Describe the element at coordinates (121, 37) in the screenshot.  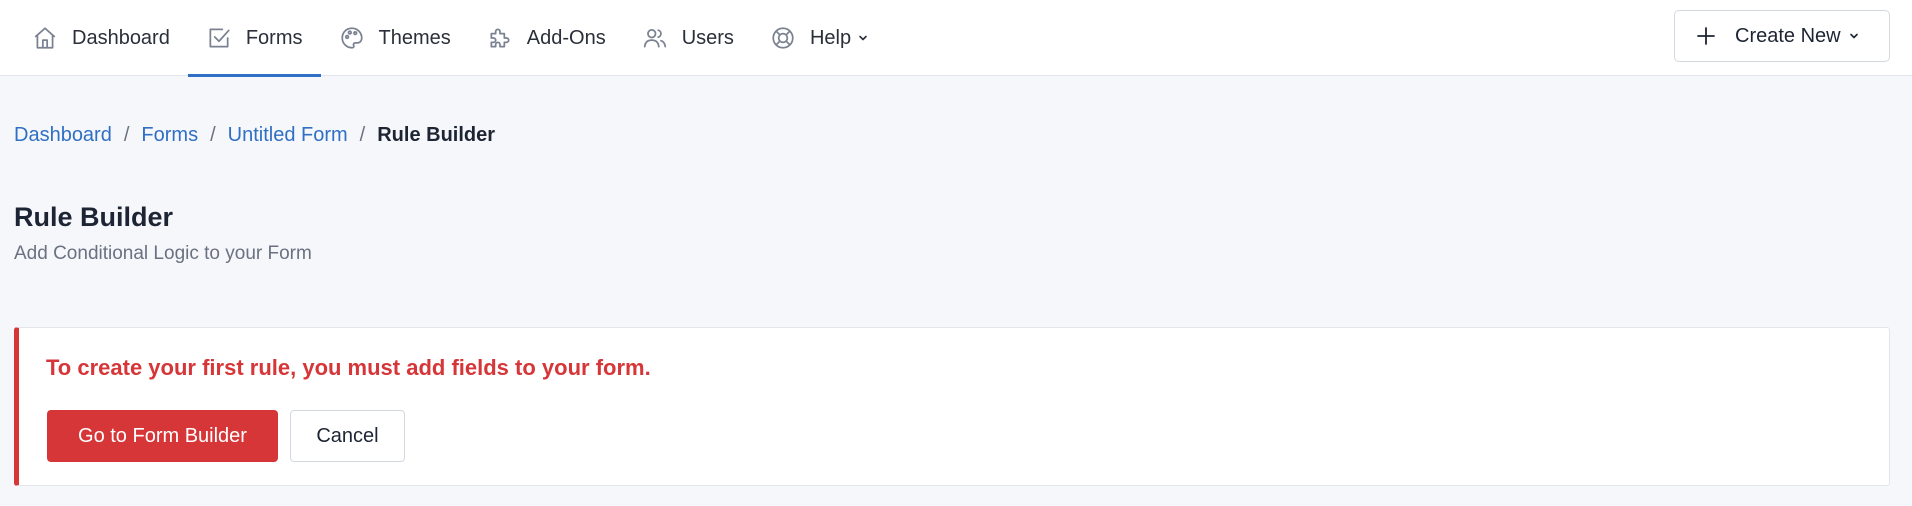
I see `nav-item-label: Dashboard` at that location.